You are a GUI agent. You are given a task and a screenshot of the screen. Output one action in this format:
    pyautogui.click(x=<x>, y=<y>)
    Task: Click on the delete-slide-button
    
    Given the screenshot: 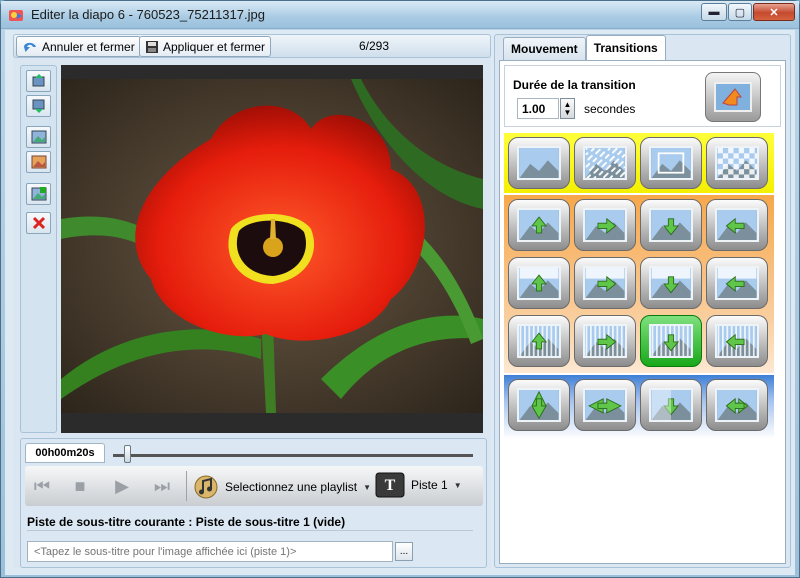 What is the action you would take?
    pyautogui.click(x=38, y=223)
    